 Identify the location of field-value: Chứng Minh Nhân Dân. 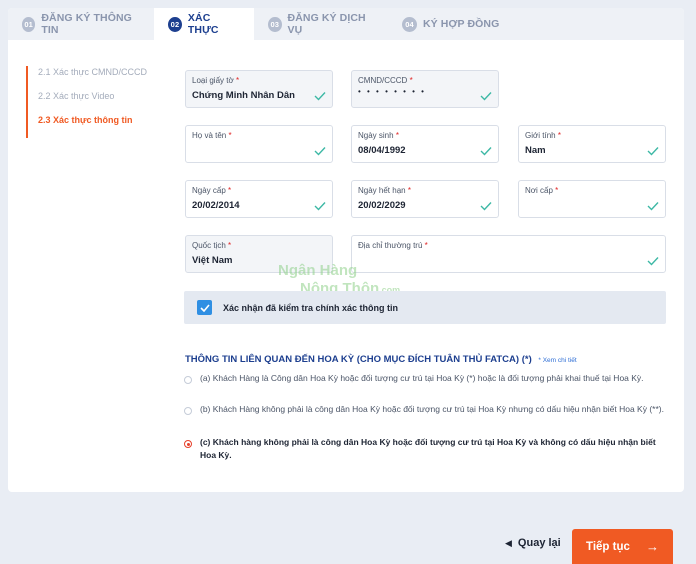
(243, 95).